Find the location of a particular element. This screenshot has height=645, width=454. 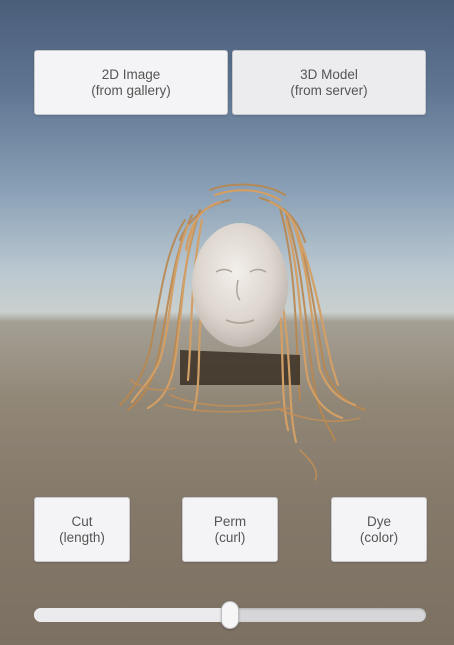

cut-length-button: Cut (length) is located at coordinates (82, 529).